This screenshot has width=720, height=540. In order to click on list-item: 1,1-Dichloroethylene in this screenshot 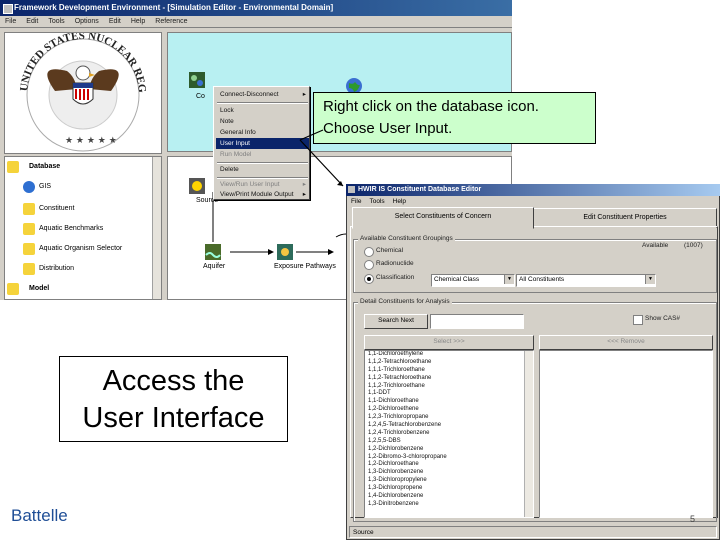, I will do `click(449, 355)`.